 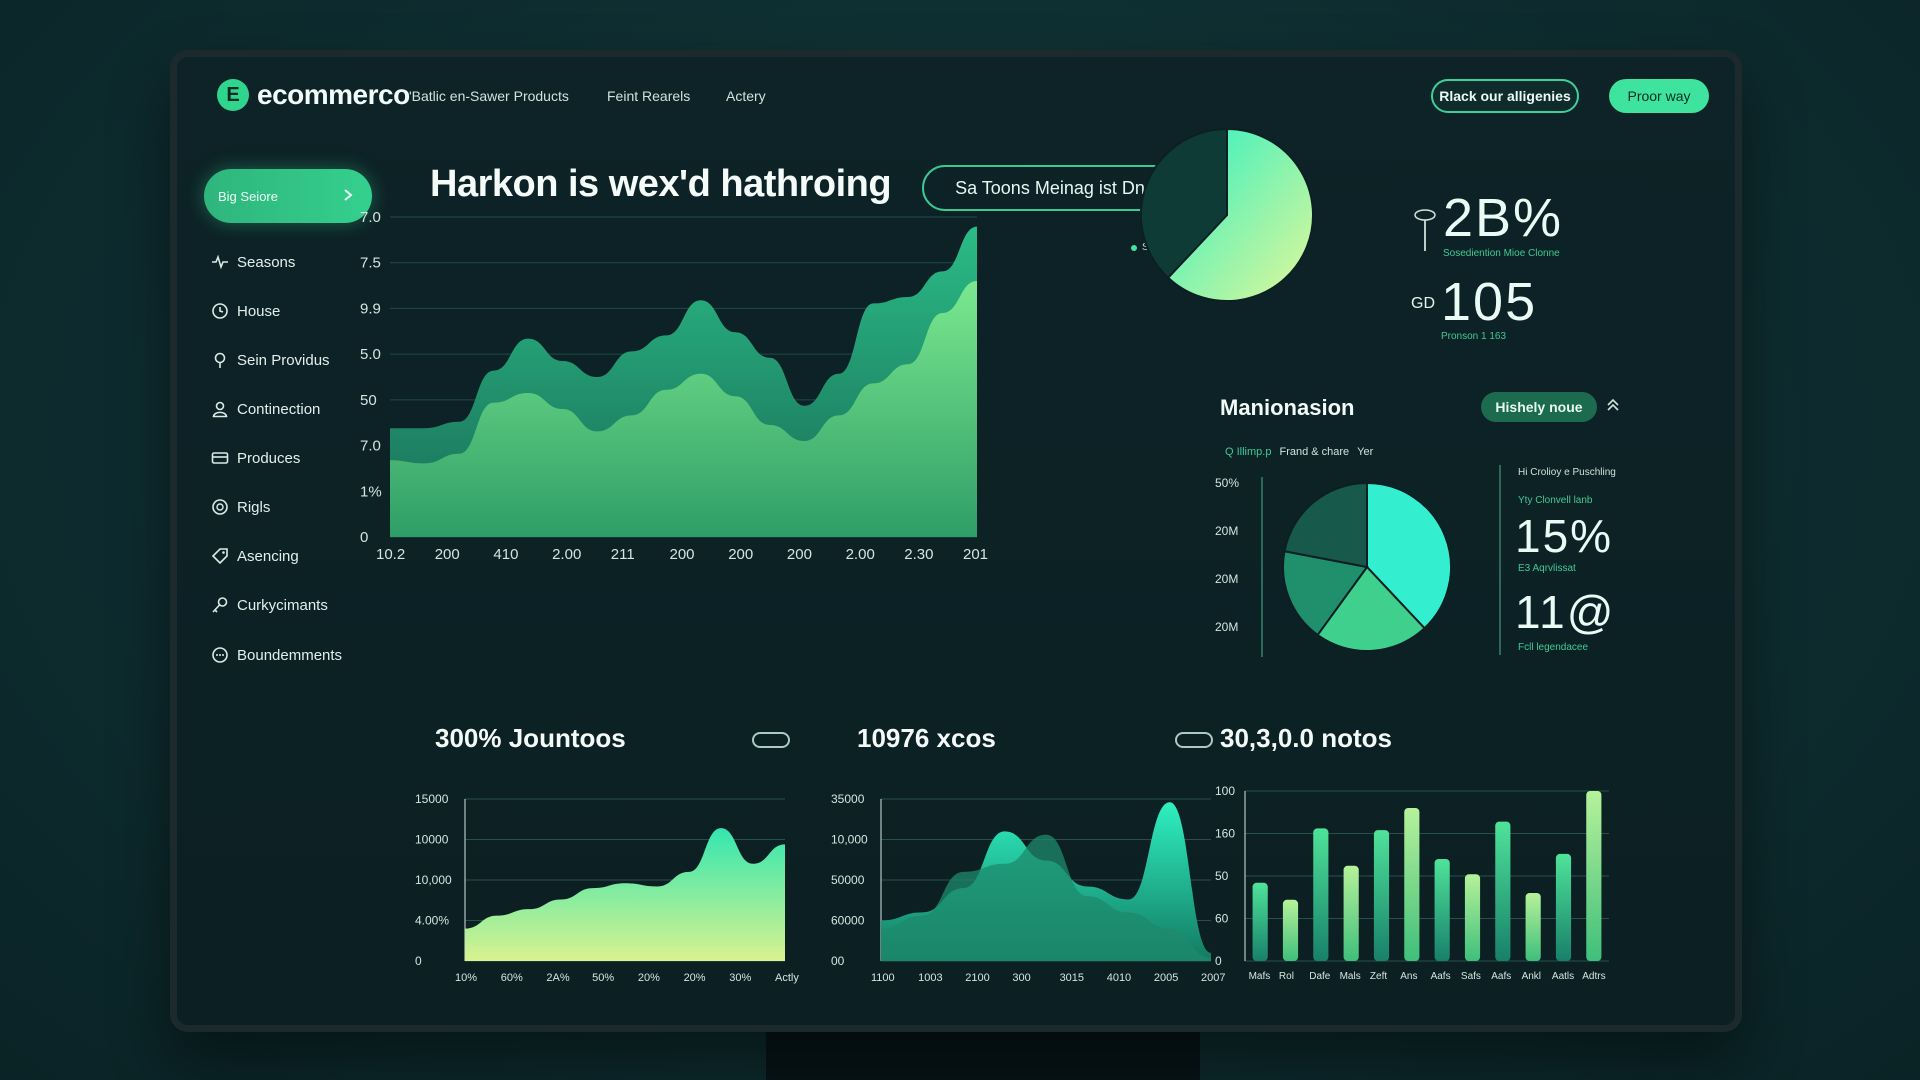 What do you see at coordinates (1021, 978) in the screenshot?
I see `x-tick-label: 300` at bounding box center [1021, 978].